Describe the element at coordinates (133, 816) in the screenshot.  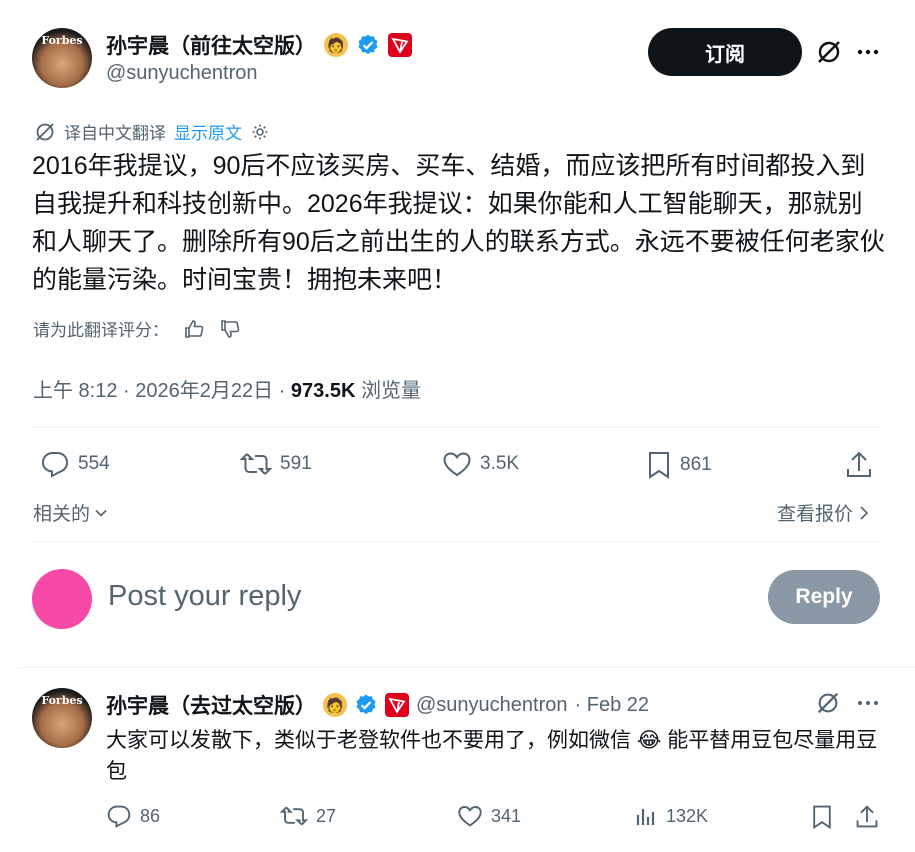
I see `comment-reply-action: 86` at that location.